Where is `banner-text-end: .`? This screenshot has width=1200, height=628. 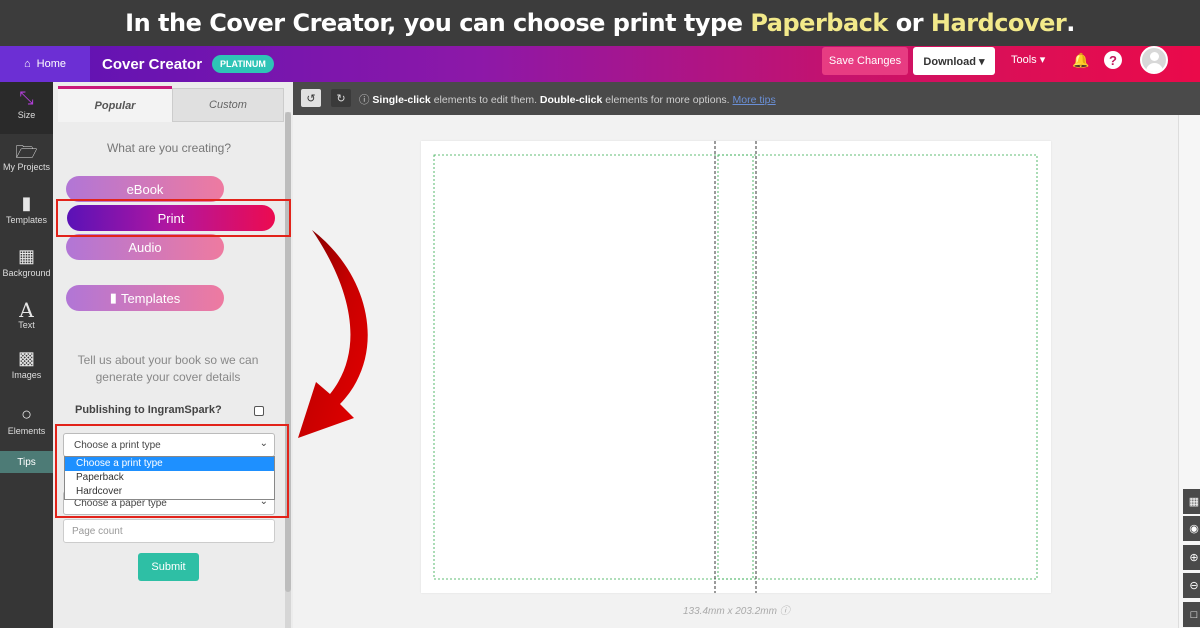 banner-text-end: . is located at coordinates (1070, 23).